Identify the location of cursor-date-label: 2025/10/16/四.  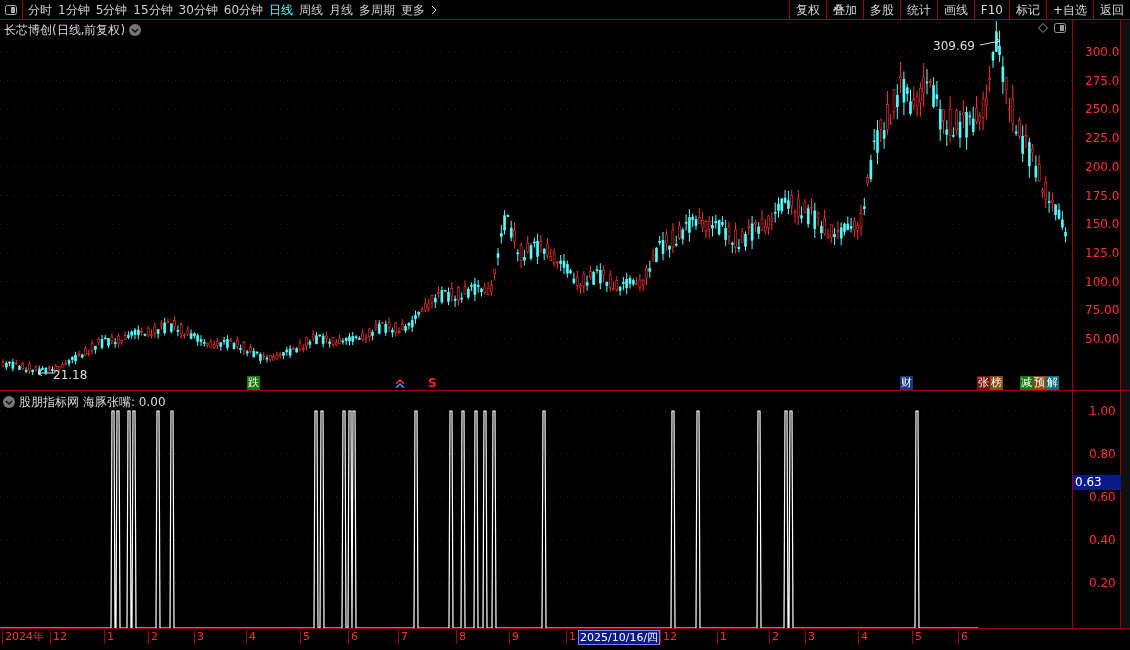
(619, 637).